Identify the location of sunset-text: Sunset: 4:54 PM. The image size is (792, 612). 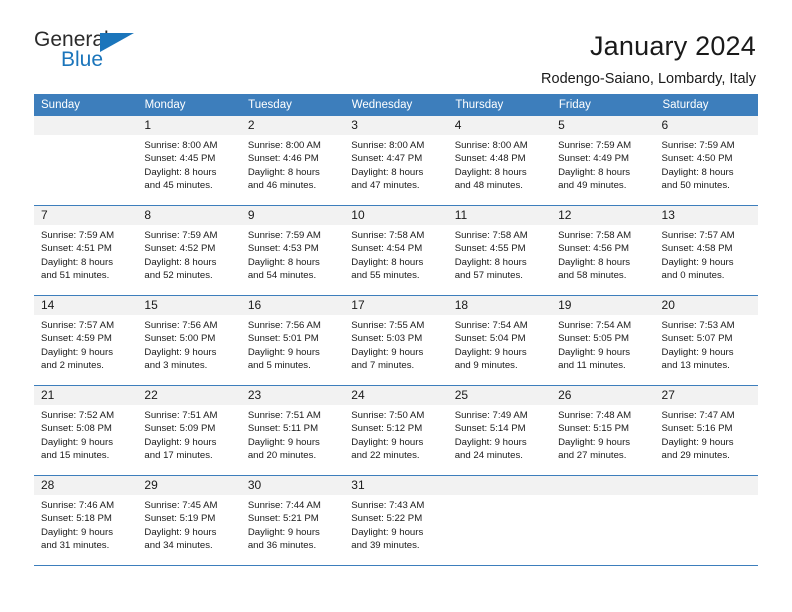
(387, 249).